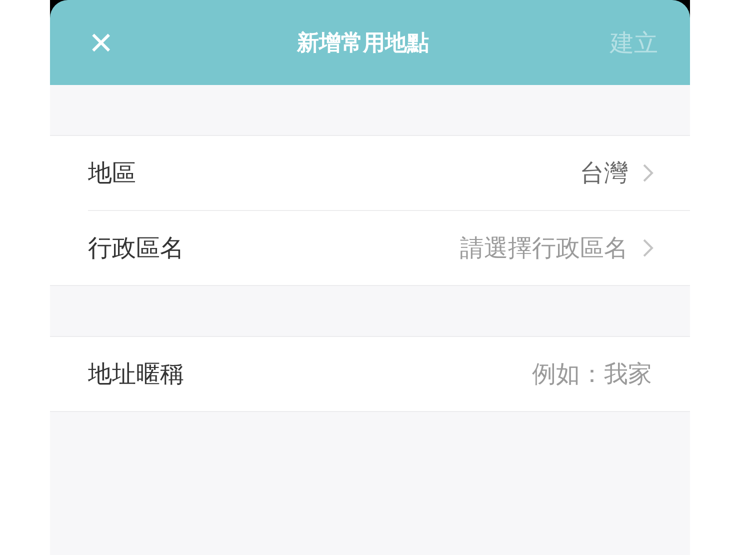 This screenshot has width=740, height=555. Describe the element at coordinates (604, 173) in the screenshot. I see `row-value: 台灣` at that location.